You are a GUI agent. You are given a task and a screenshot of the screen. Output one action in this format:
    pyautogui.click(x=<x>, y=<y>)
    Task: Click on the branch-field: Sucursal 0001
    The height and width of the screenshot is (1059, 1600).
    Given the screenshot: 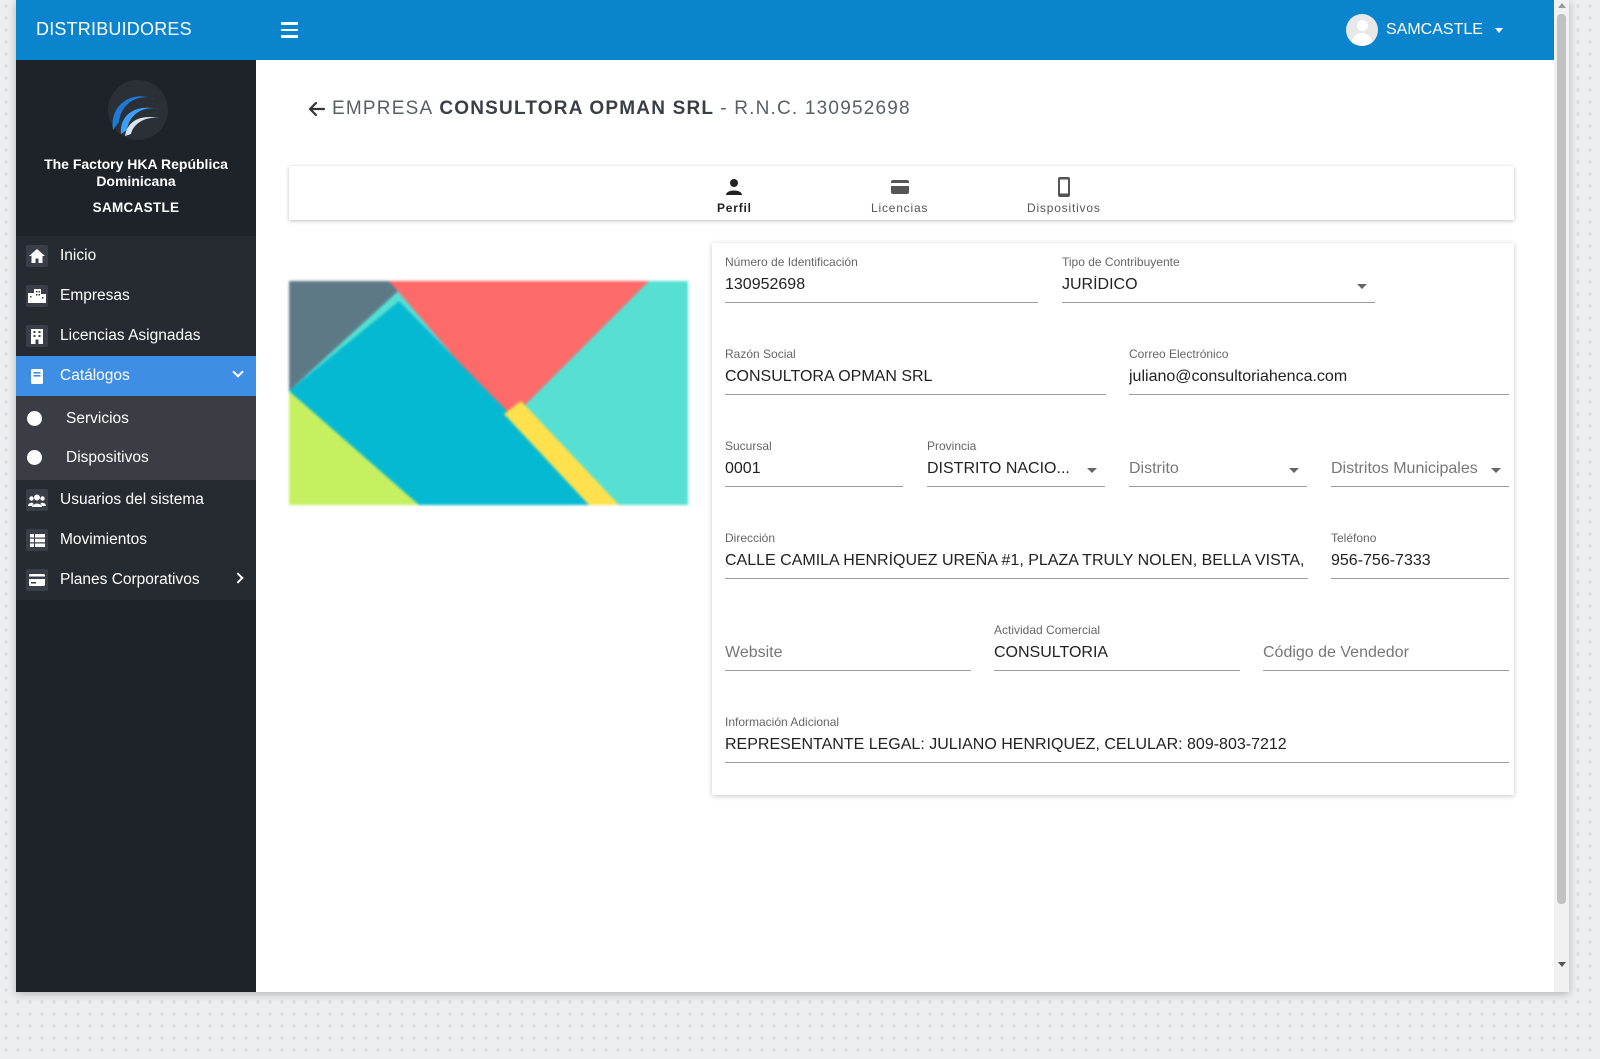 What is the action you would take?
    pyautogui.click(x=814, y=457)
    